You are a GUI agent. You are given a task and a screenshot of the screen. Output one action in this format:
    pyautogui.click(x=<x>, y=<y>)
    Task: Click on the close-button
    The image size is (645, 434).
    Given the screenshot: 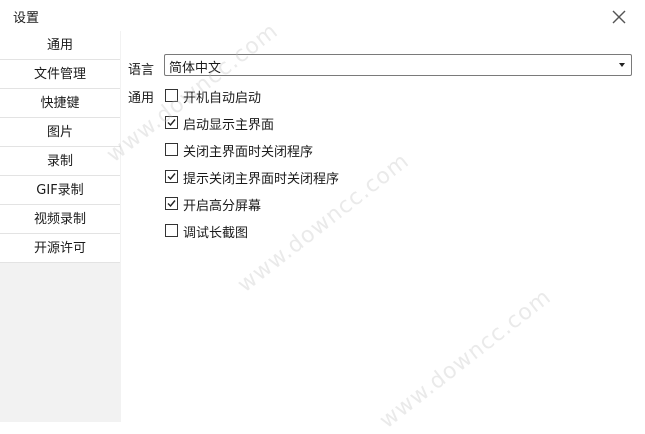 What is the action you would take?
    pyautogui.click(x=619, y=17)
    